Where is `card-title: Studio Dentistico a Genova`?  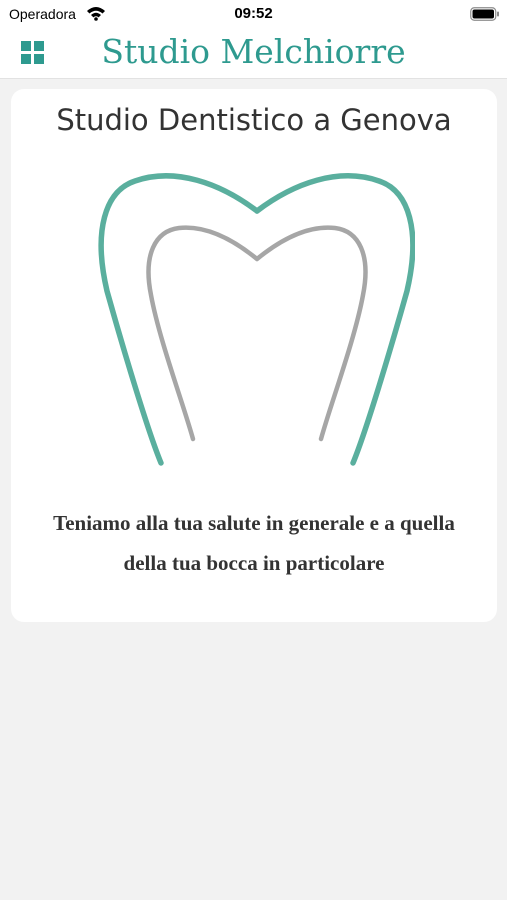 card-title: Studio Dentistico a Genova is located at coordinates (254, 120).